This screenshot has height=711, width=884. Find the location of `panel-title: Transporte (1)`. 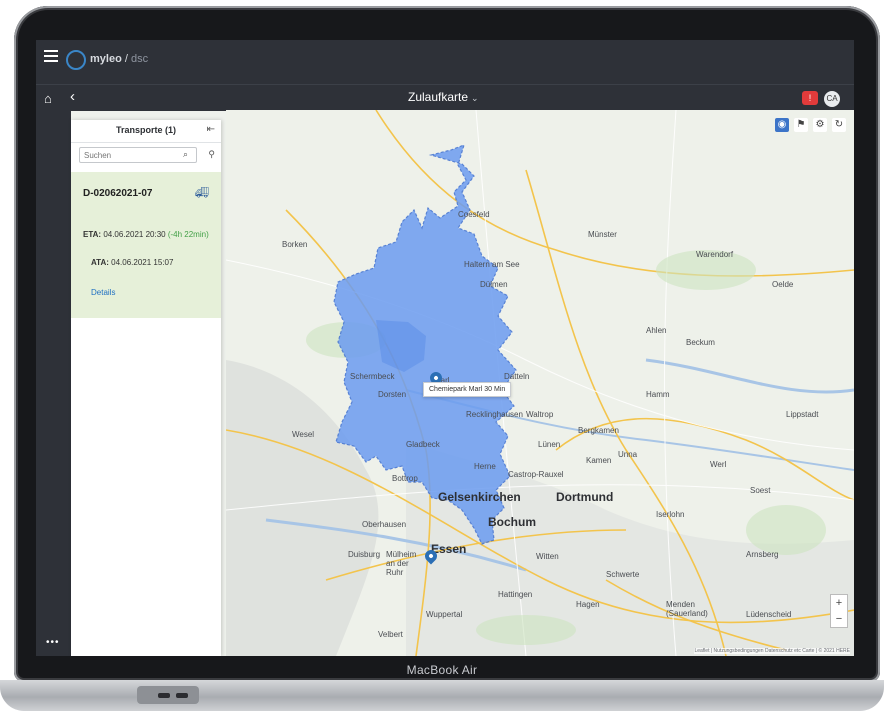

panel-title: Transporte (1) is located at coordinates (145, 130).